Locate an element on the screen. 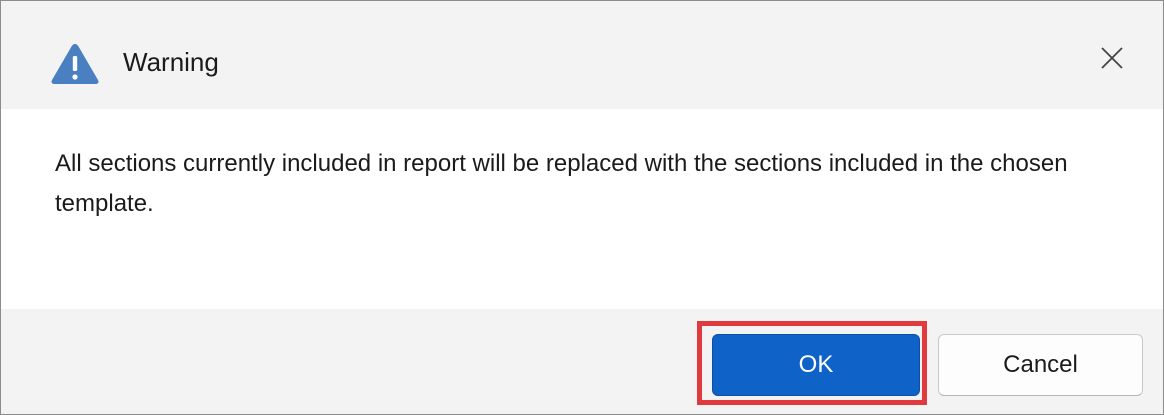  ok-button: OK is located at coordinates (816, 365).